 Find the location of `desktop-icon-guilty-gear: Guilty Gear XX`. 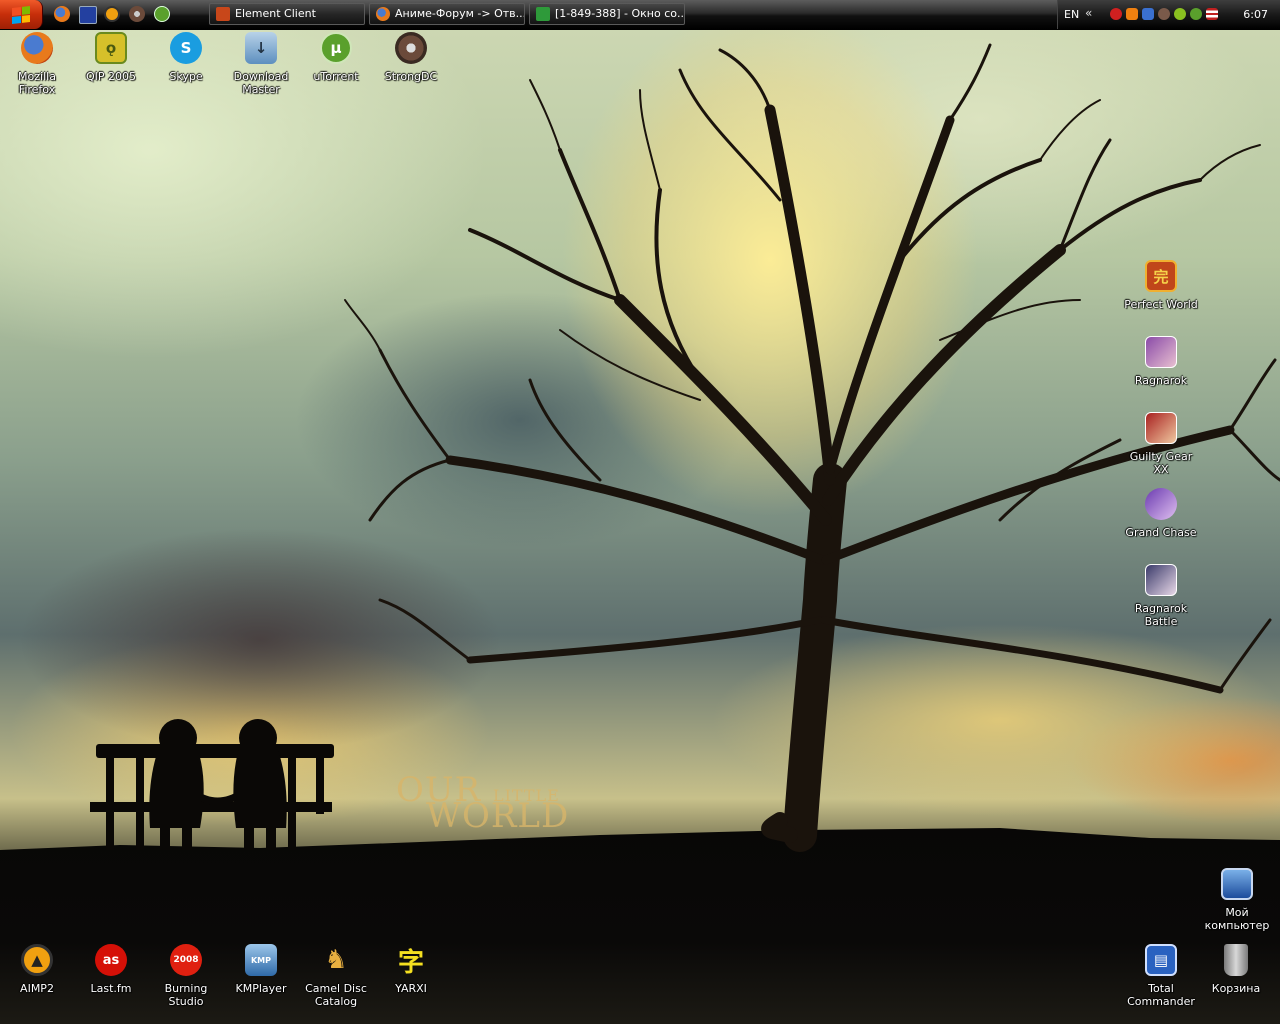

desktop-icon-guilty-gear: Guilty Gear XX is located at coordinates (1161, 444).